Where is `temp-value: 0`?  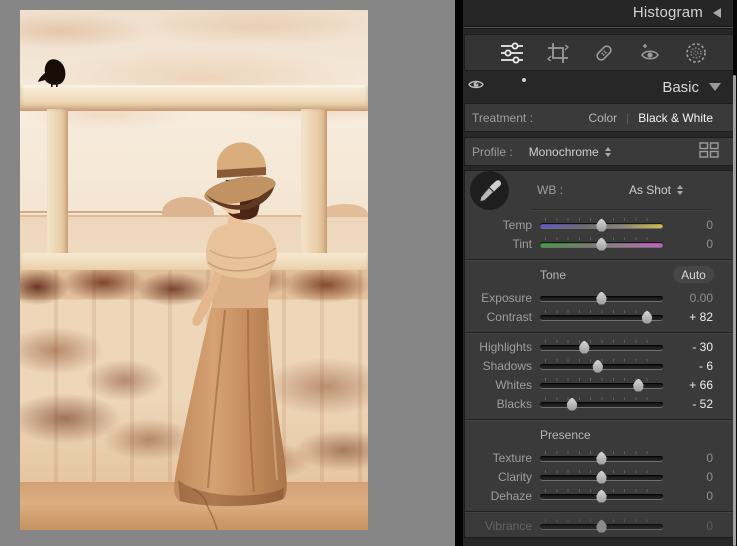
temp-value: 0 is located at coordinates (709, 224).